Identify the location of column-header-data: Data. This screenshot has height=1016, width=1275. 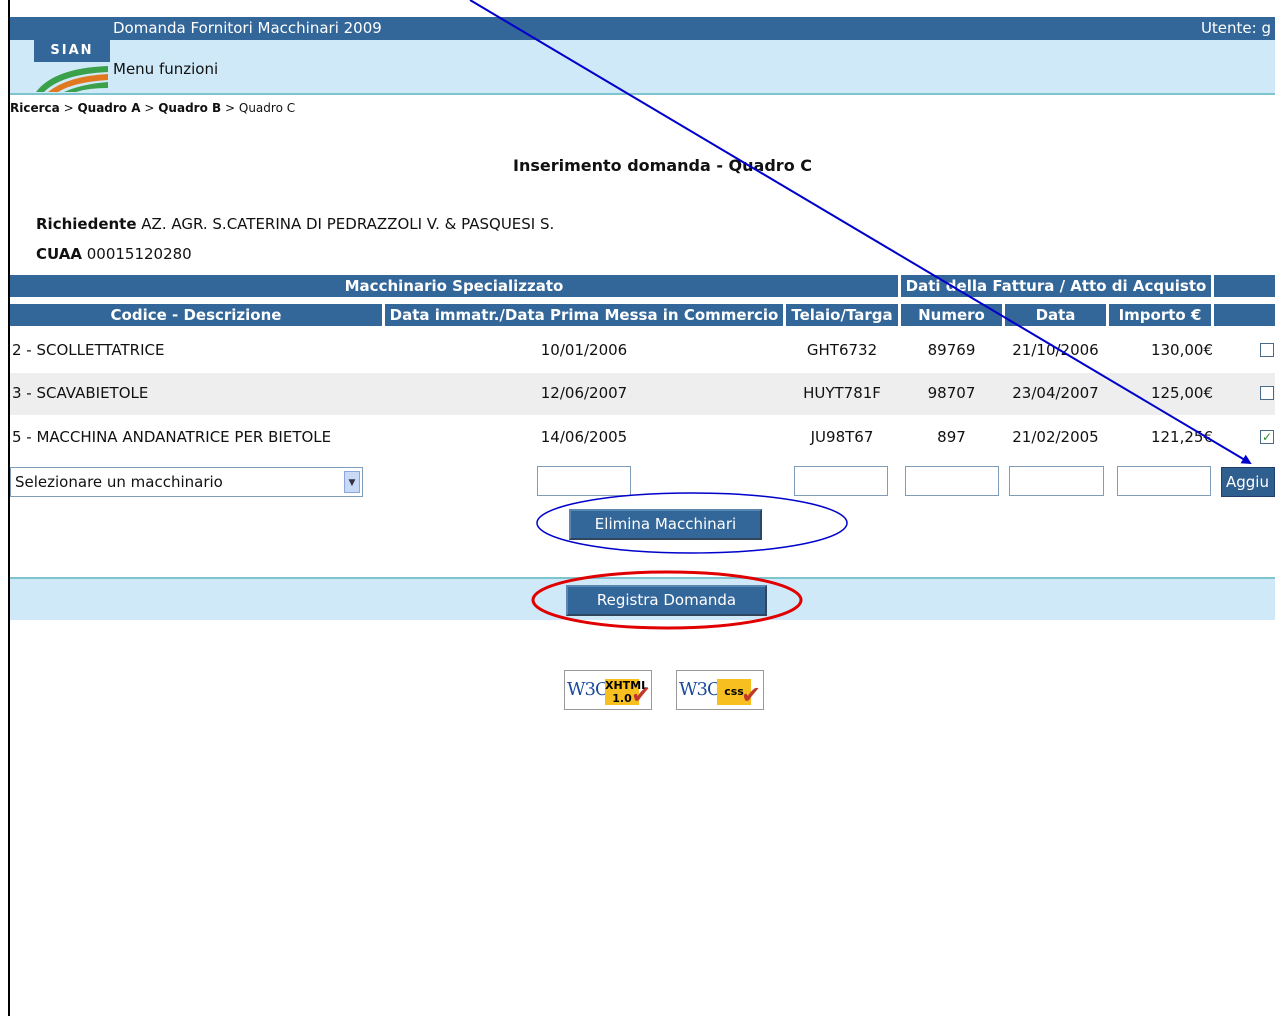
(1055, 315).